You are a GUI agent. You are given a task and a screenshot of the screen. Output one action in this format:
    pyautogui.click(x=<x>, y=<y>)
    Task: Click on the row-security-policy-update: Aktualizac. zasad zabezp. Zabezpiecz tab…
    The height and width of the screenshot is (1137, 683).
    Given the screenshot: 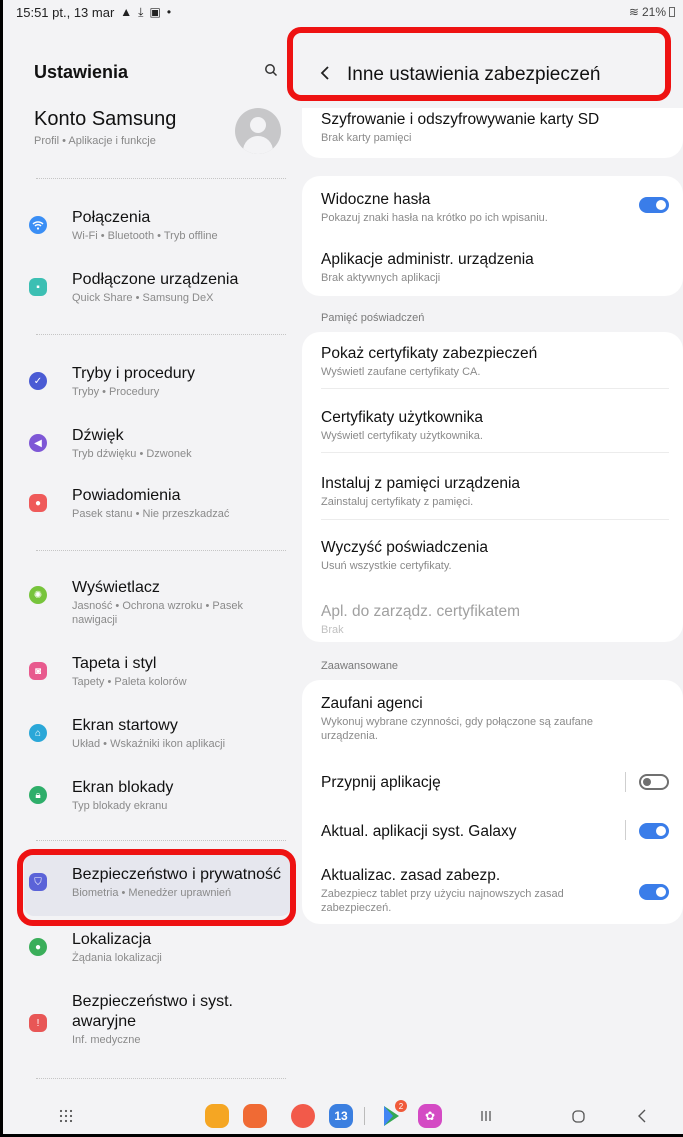 What is the action you would take?
    pyautogui.click(x=472, y=890)
    